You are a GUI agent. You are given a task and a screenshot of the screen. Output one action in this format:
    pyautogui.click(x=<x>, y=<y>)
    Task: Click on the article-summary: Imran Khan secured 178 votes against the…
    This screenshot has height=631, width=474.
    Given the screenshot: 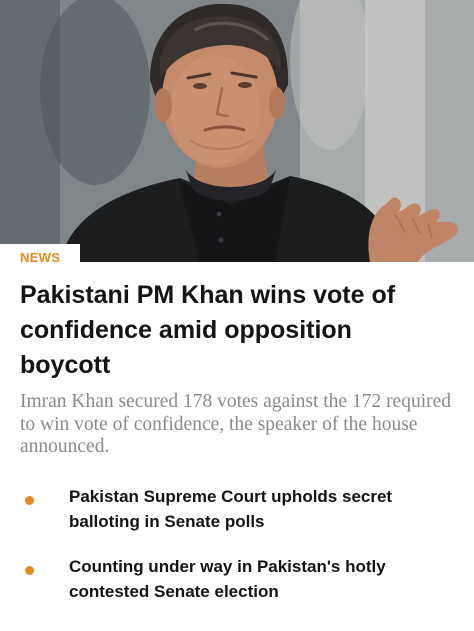 What is the action you would take?
    pyautogui.click(x=236, y=424)
    